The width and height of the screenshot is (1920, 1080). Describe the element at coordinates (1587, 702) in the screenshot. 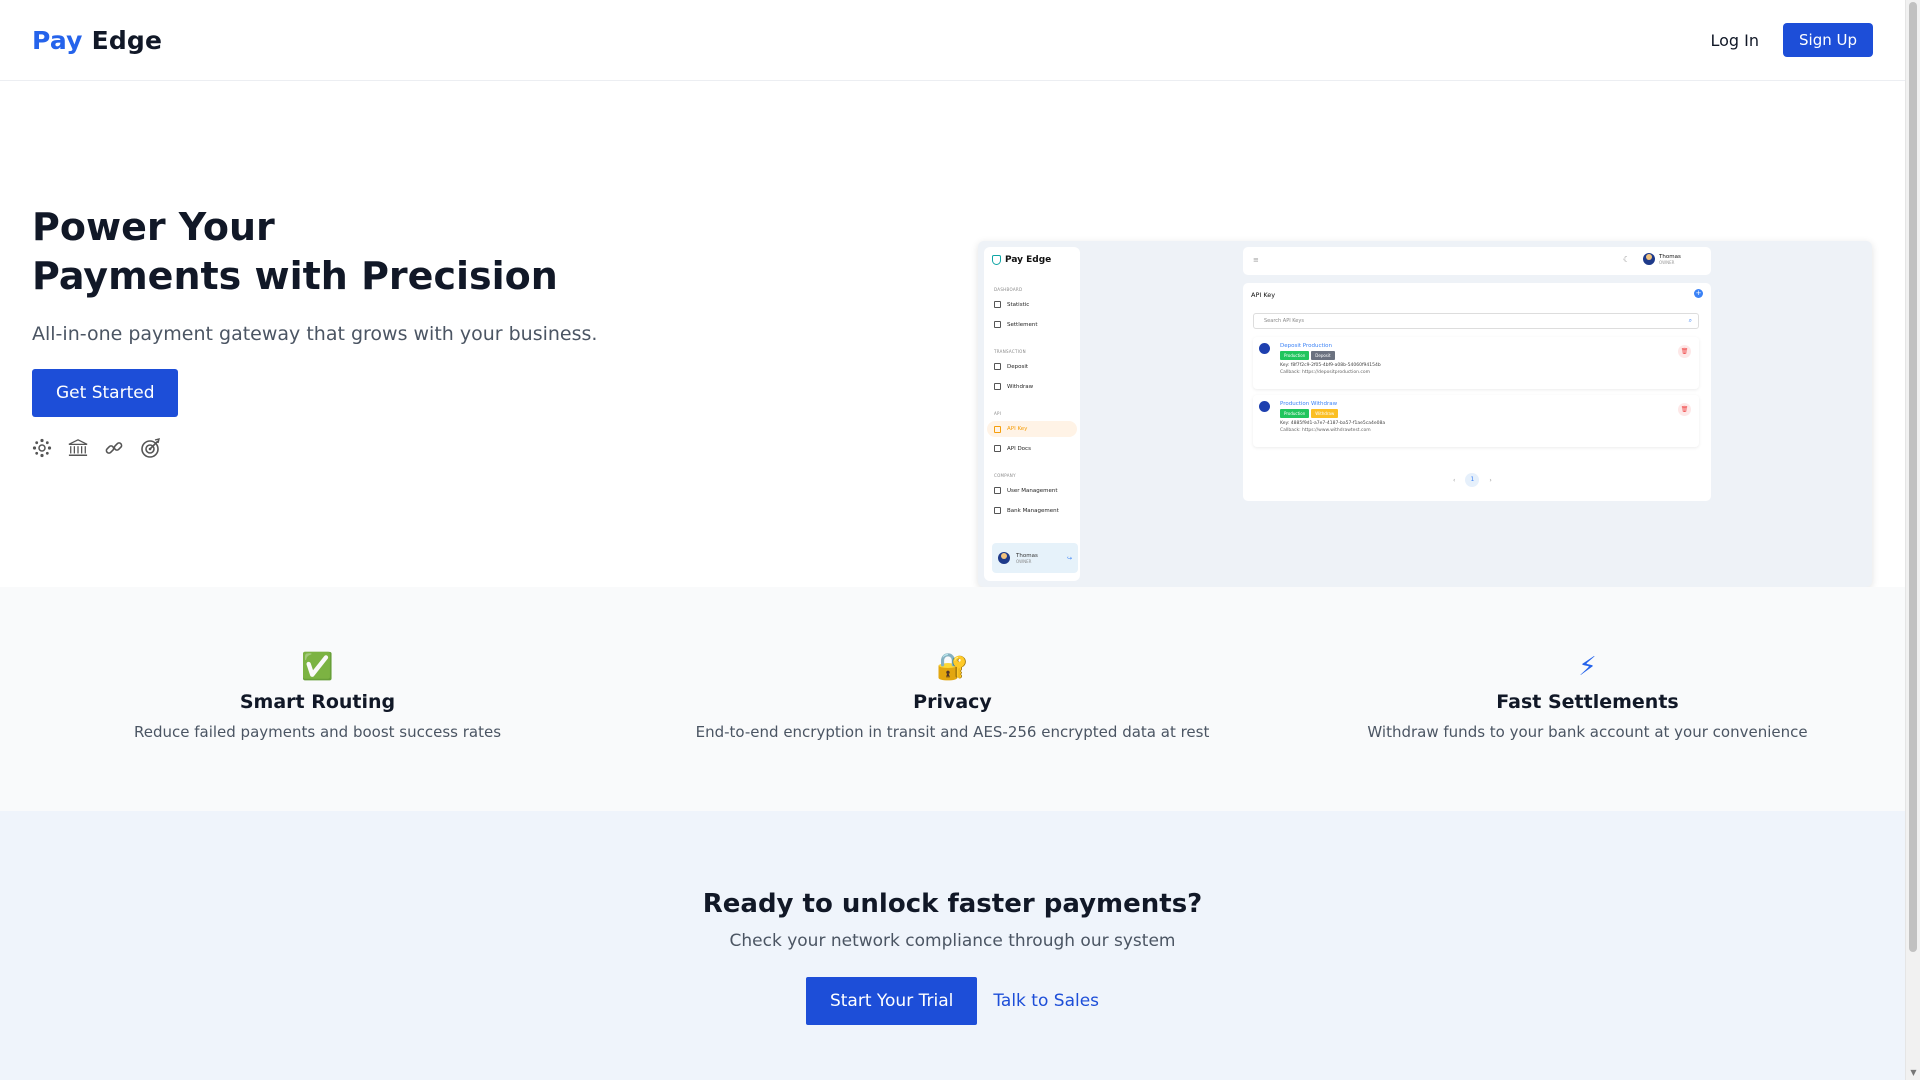

I see `feature-title: Fast Settlements` at that location.